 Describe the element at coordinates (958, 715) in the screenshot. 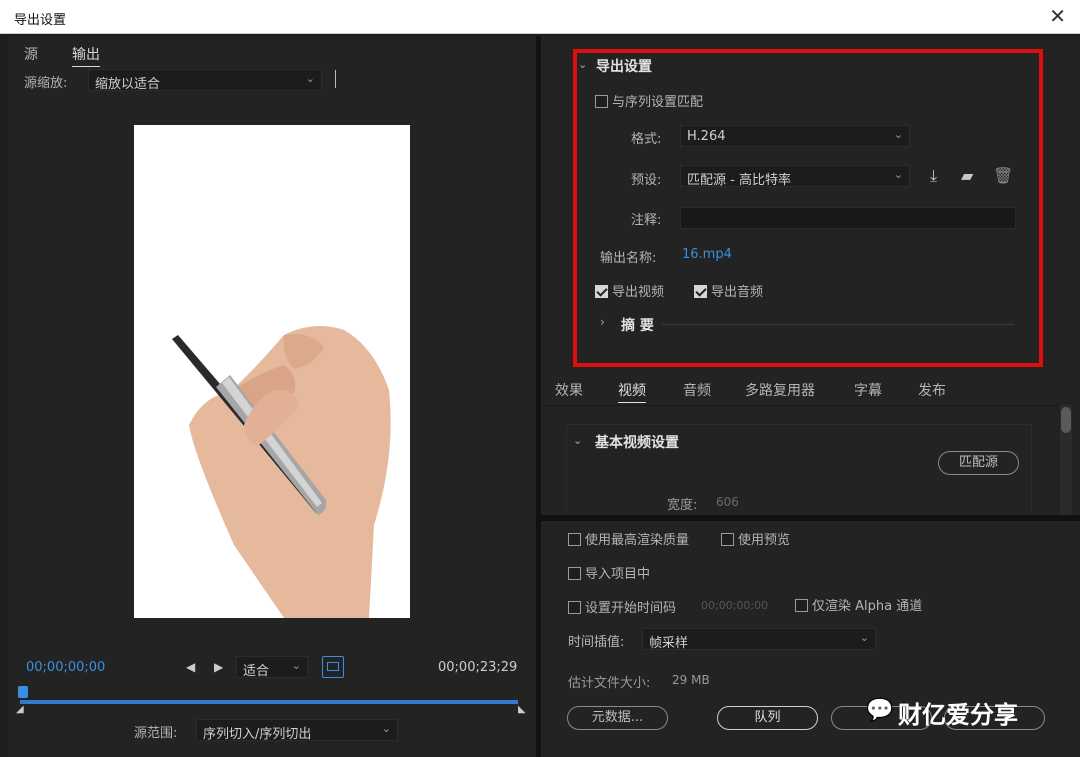

I see `watermark-text: 财亿爱分享` at that location.